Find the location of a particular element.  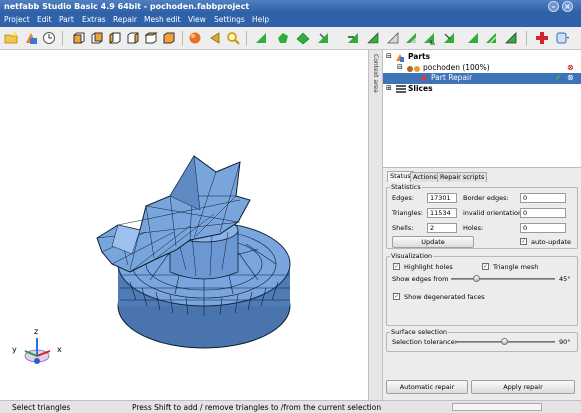

add-icon is located at coordinates (542, 38).